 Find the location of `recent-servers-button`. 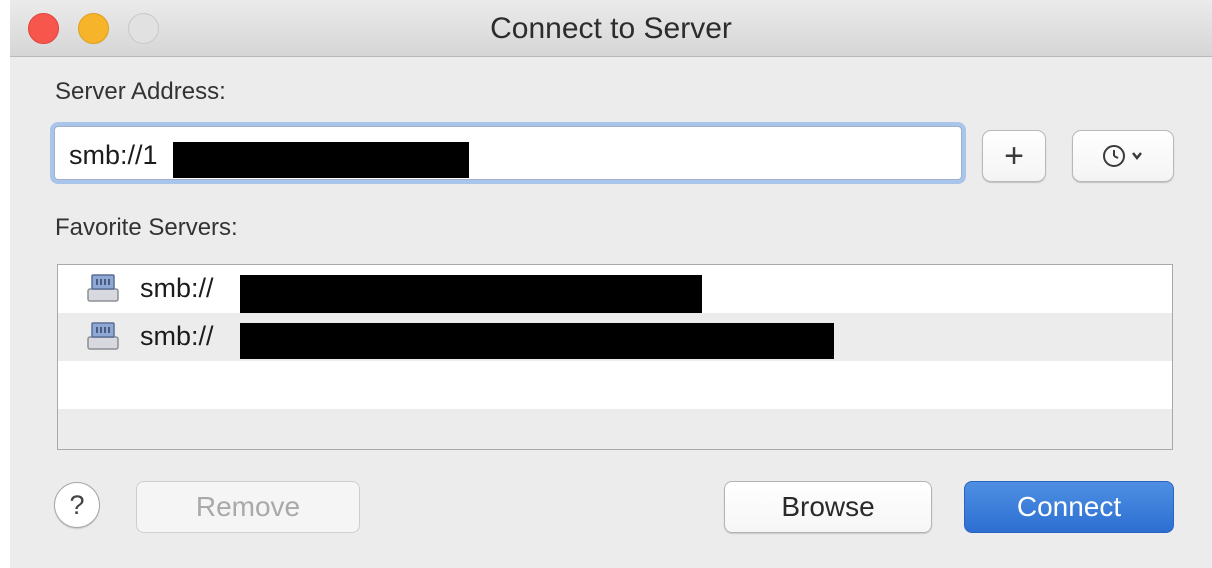

recent-servers-button is located at coordinates (1123, 156).